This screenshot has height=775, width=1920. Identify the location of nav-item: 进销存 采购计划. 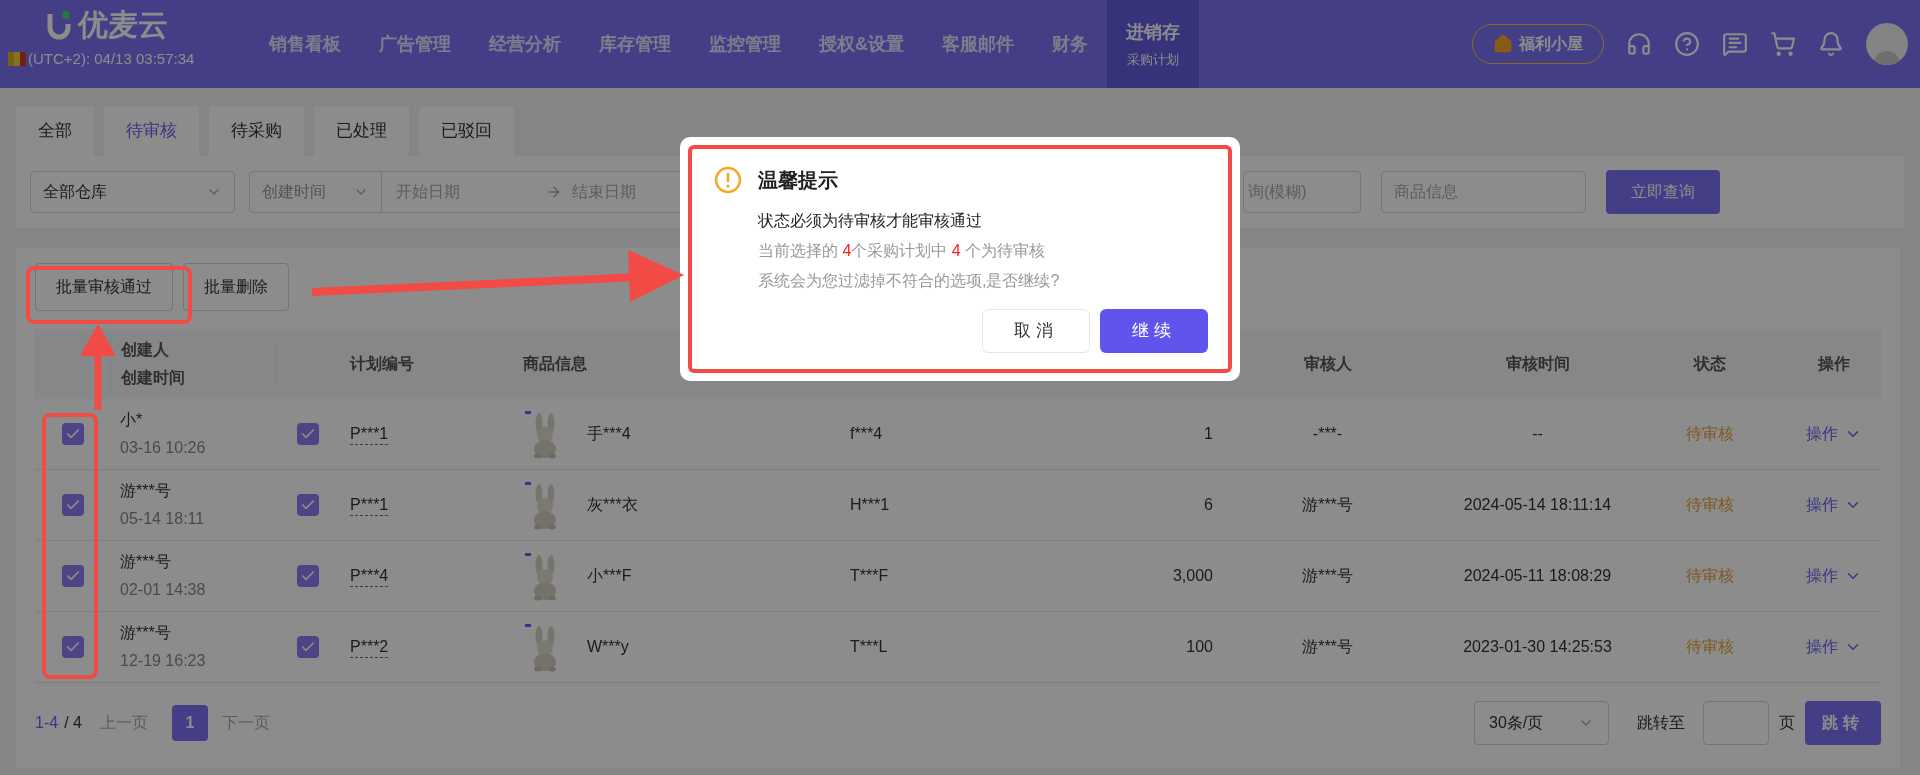
(1153, 44).